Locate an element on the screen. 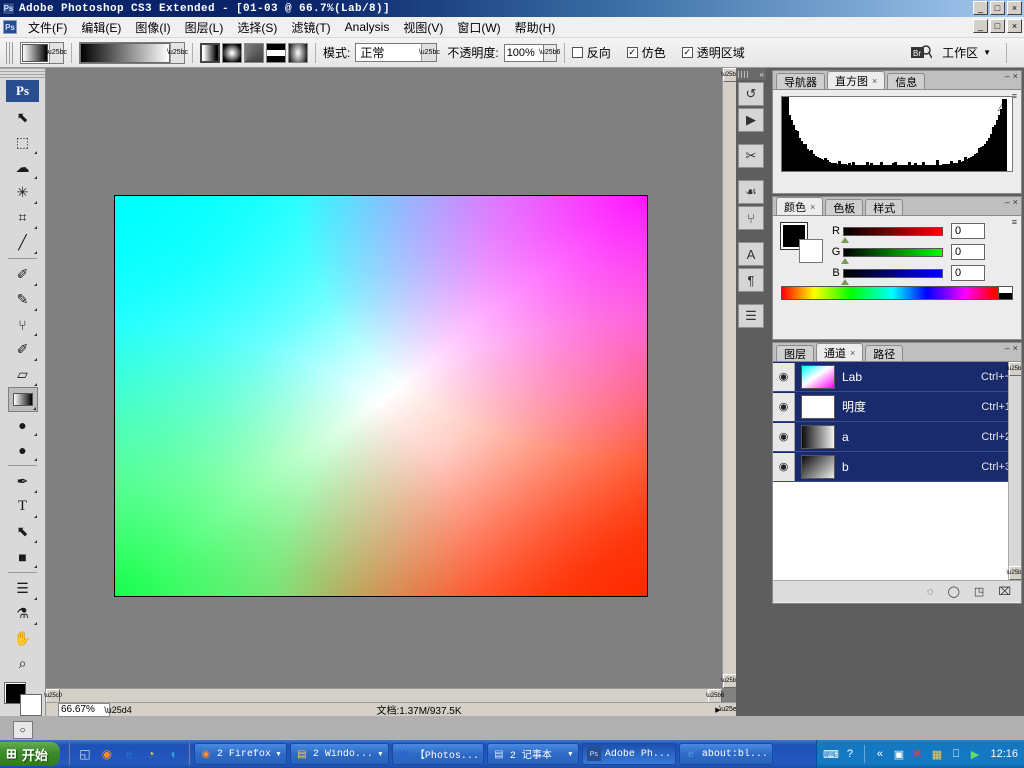 The width and height of the screenshot is (1024, 768). brushes-panel-icon: ☙ is located at coordinates (751, 192).